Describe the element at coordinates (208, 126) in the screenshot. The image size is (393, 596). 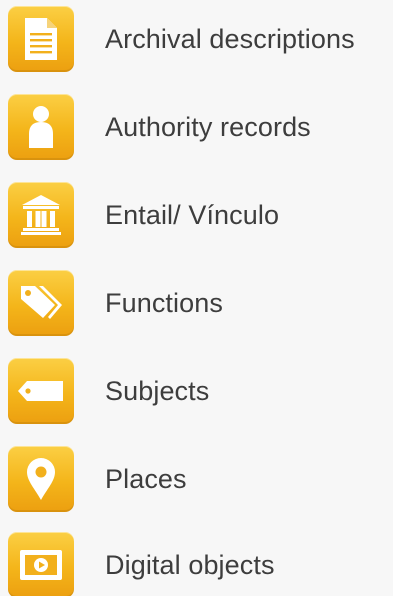
I see `menu-item-label: Authority records` at that location.